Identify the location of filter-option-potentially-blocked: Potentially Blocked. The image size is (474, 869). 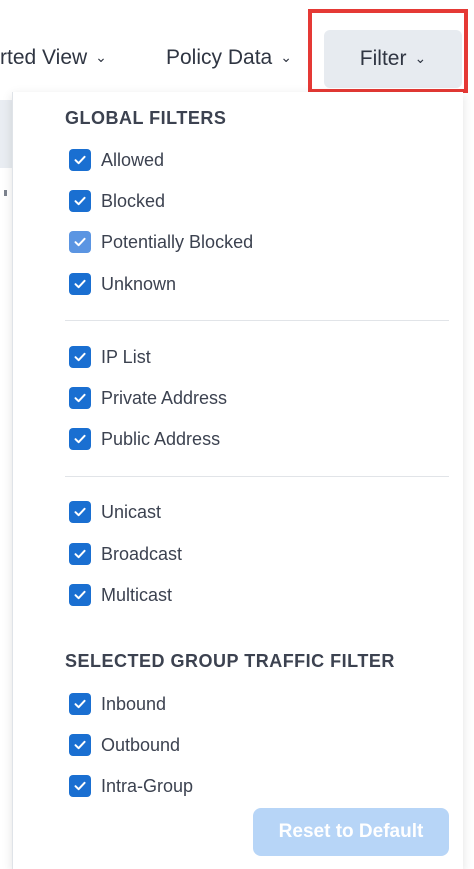
(161, 242).